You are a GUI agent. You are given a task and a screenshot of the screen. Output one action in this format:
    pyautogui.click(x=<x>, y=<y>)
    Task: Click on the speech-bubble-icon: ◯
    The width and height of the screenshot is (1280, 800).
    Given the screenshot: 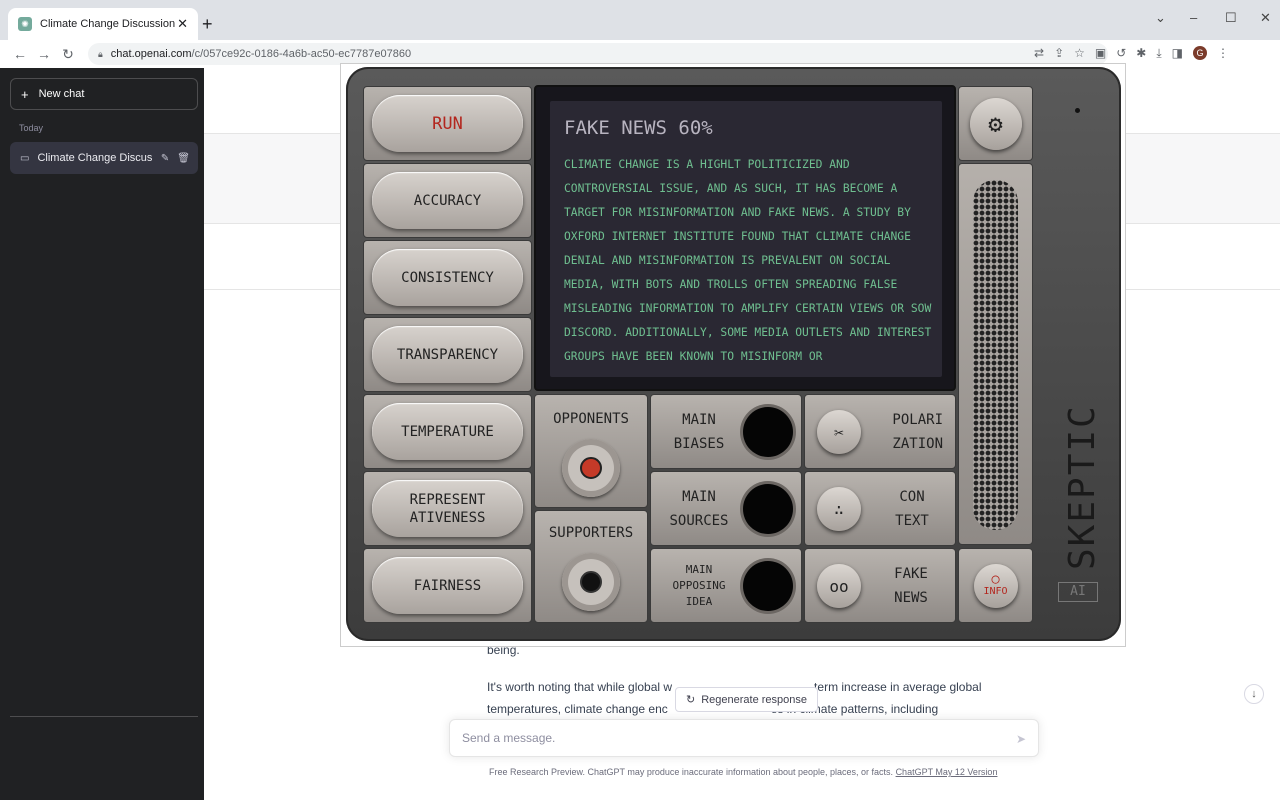 What is the action you would take?
    pyautogui.click(x=995, y=579)
    